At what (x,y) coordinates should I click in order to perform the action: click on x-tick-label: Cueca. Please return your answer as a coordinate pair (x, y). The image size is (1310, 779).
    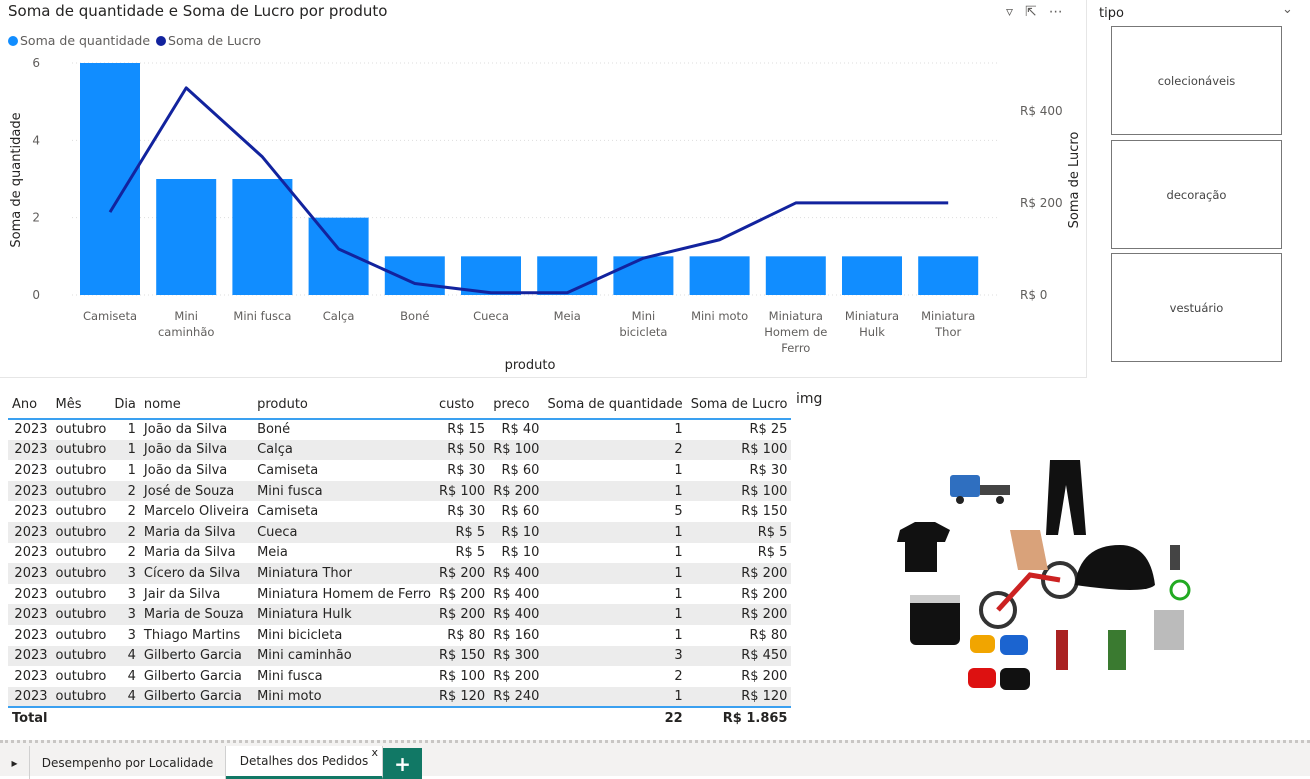
    Looking at the image, I should click on (491, 316).